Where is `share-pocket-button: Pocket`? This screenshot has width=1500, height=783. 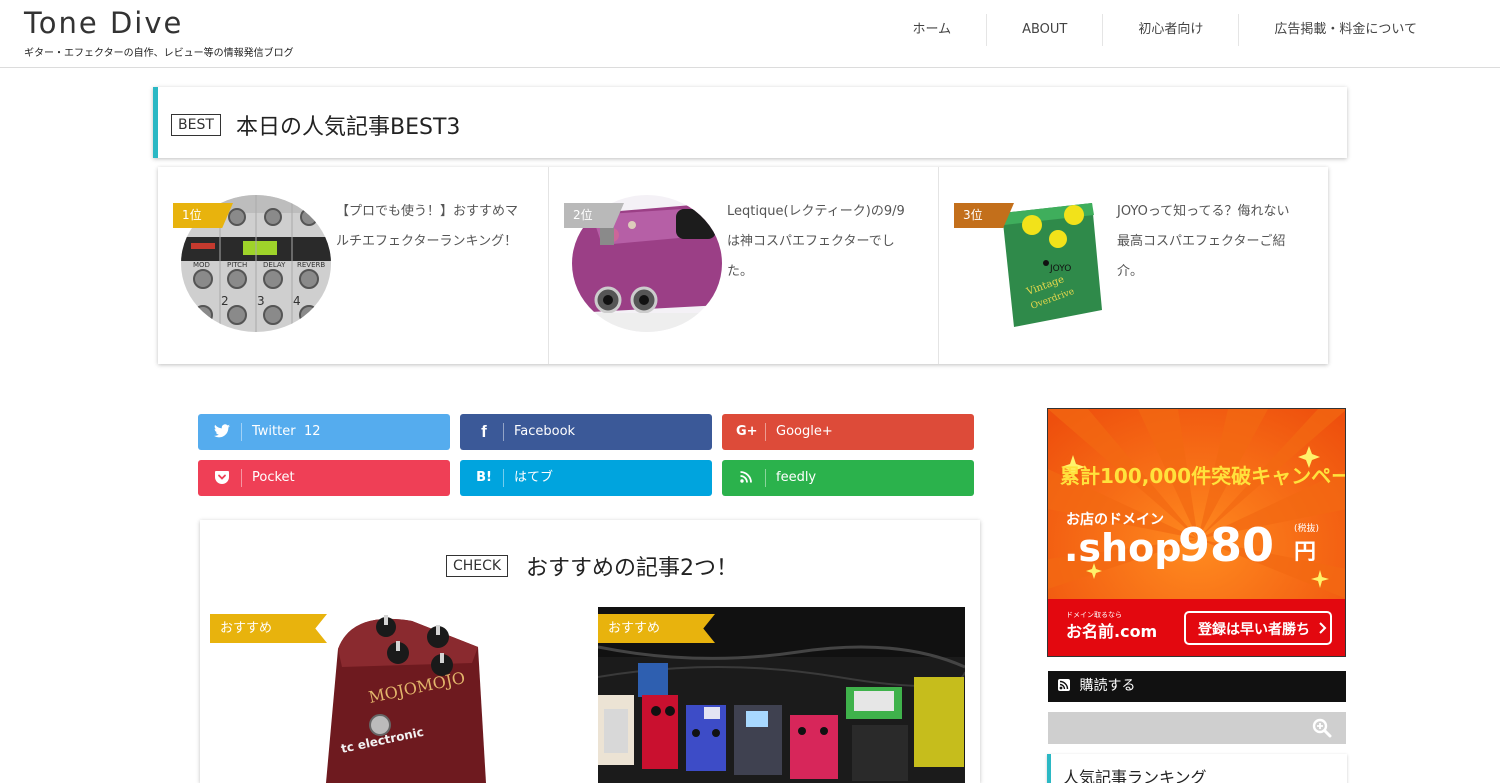
share-pocket-button: Pocket is located at coordinates (324, 478).